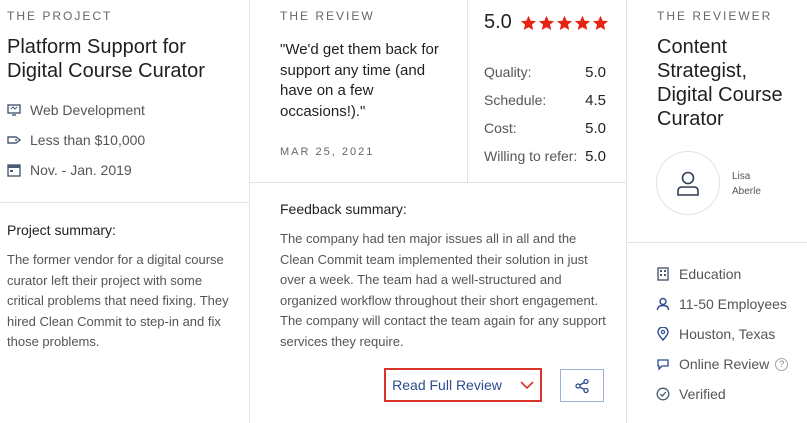 The image size is (807, 423). Describe the element at coordinates (14, 140) in the screenshot. I see `price-tag-icon` at that location.